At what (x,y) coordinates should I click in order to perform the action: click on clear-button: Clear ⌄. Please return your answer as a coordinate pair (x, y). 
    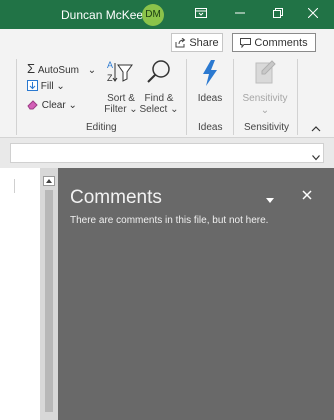
    Looking at the image, I should click on (52, 105).